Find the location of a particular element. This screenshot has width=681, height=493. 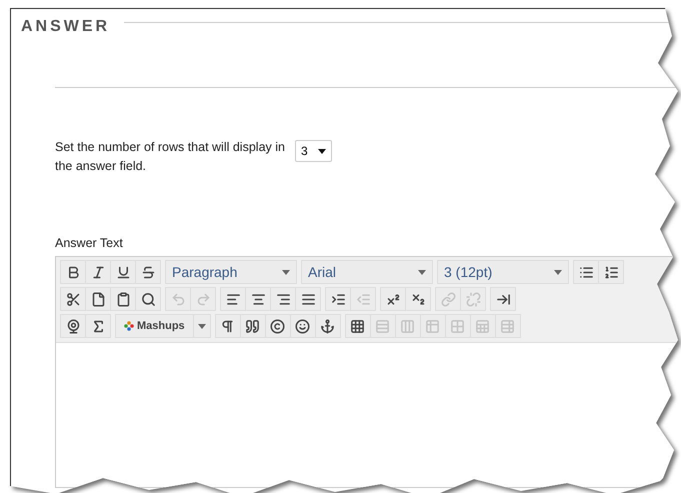

copyright-icon is located at coordinates (278, 326).